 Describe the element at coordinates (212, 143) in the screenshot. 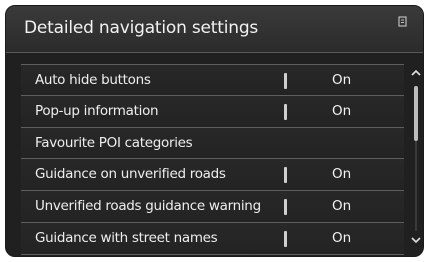

I see `setting-row-favourite-poi-categories: Favourite POI categories` at that location.